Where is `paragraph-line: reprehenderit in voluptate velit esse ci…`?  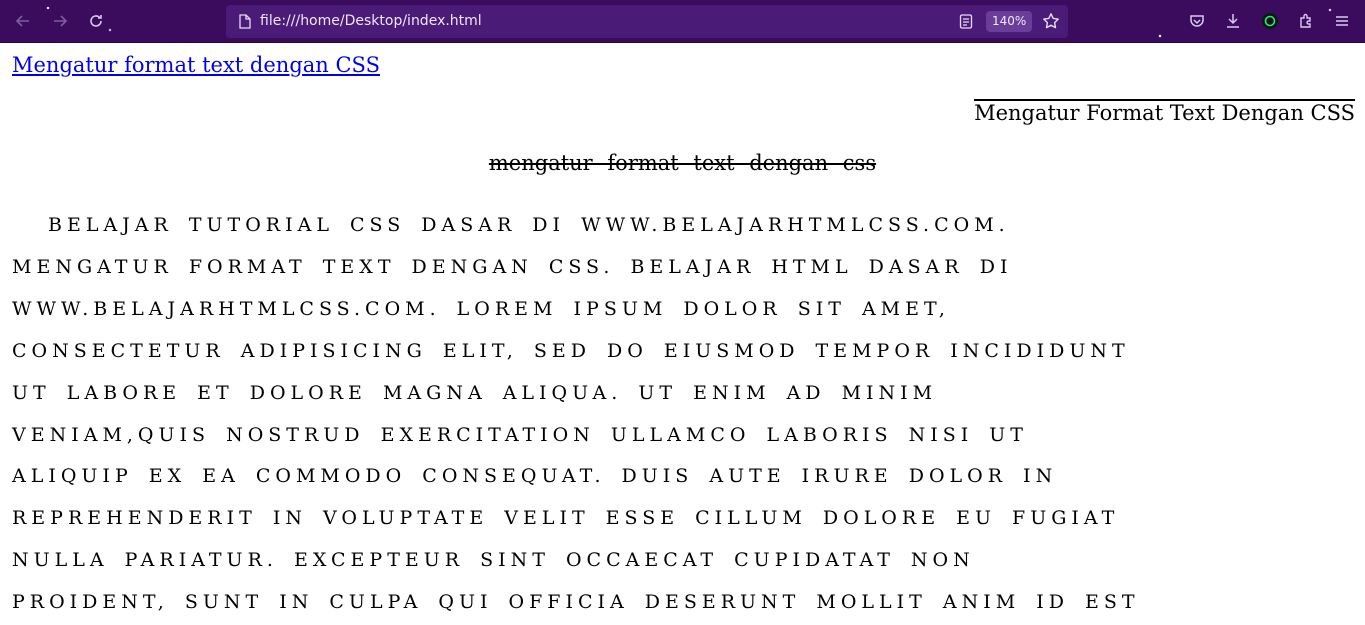
paragraph-line: reprehenderit in voluptate velit esse ci… is located at coordinates (566, 518).